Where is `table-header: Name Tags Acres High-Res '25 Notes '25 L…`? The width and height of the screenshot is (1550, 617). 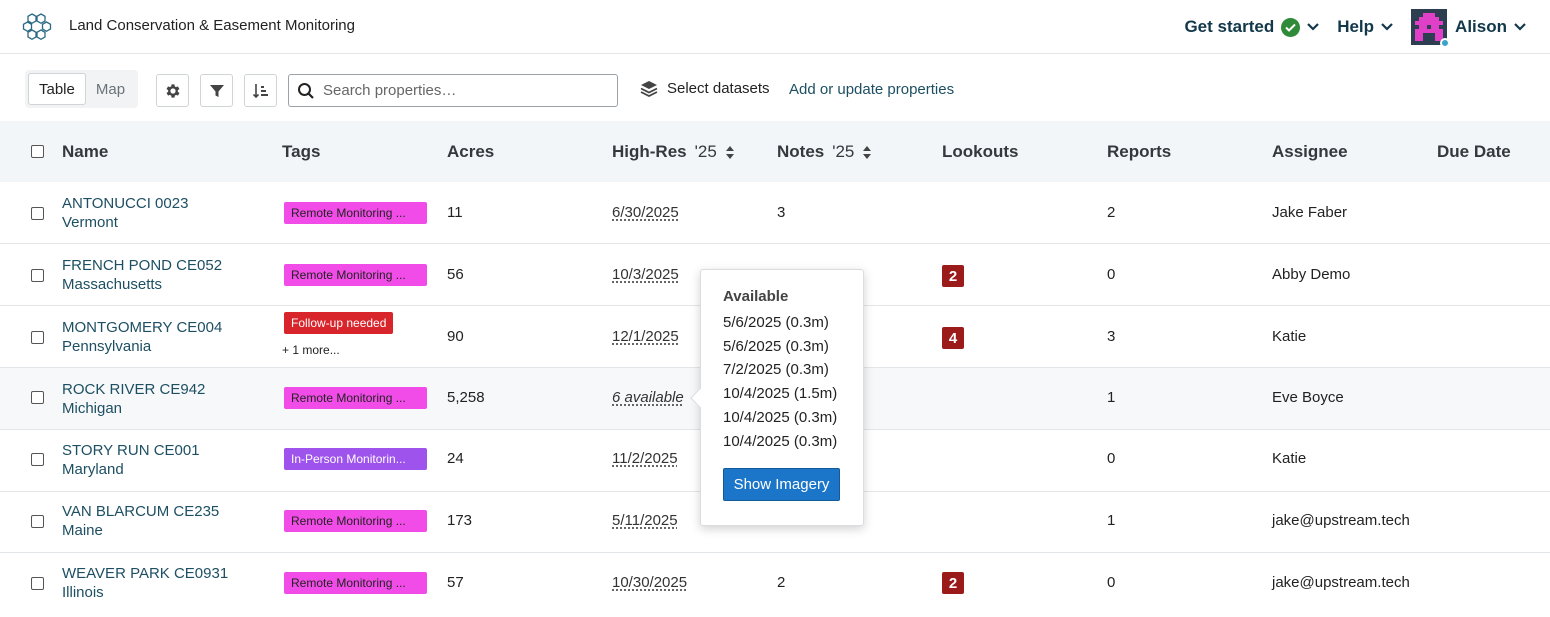
table-header: Name Tags Acres High-Res '25 Notes '25 L… is located at coordinates (775, 151).